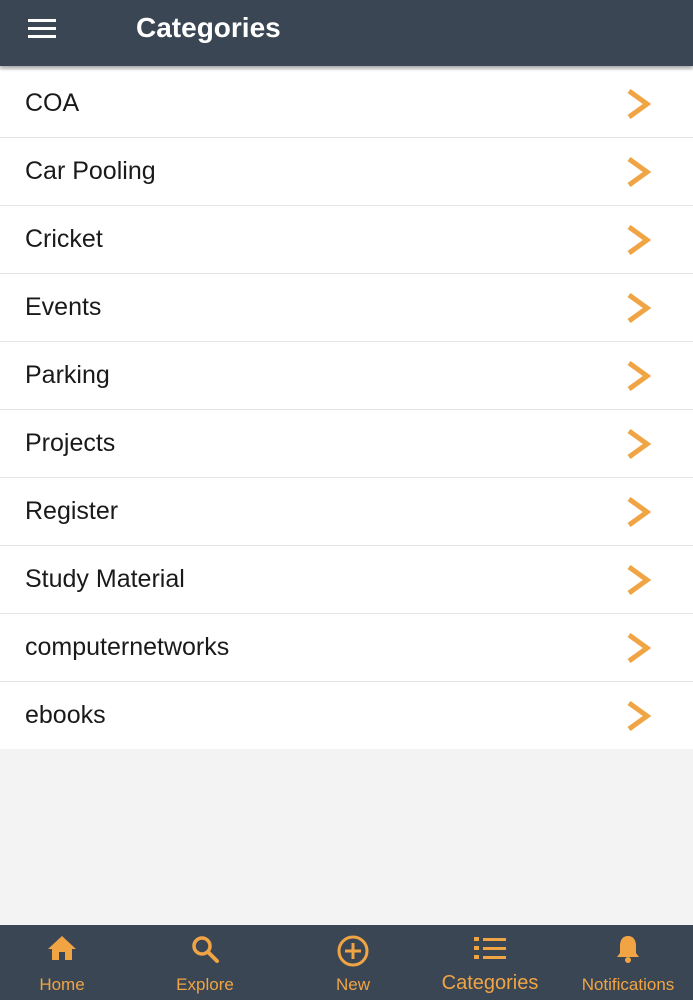 The image size is (693, 1000). Describe the element at coordinates (62, 948) in the screenshot. I see `home-icon` at that location.